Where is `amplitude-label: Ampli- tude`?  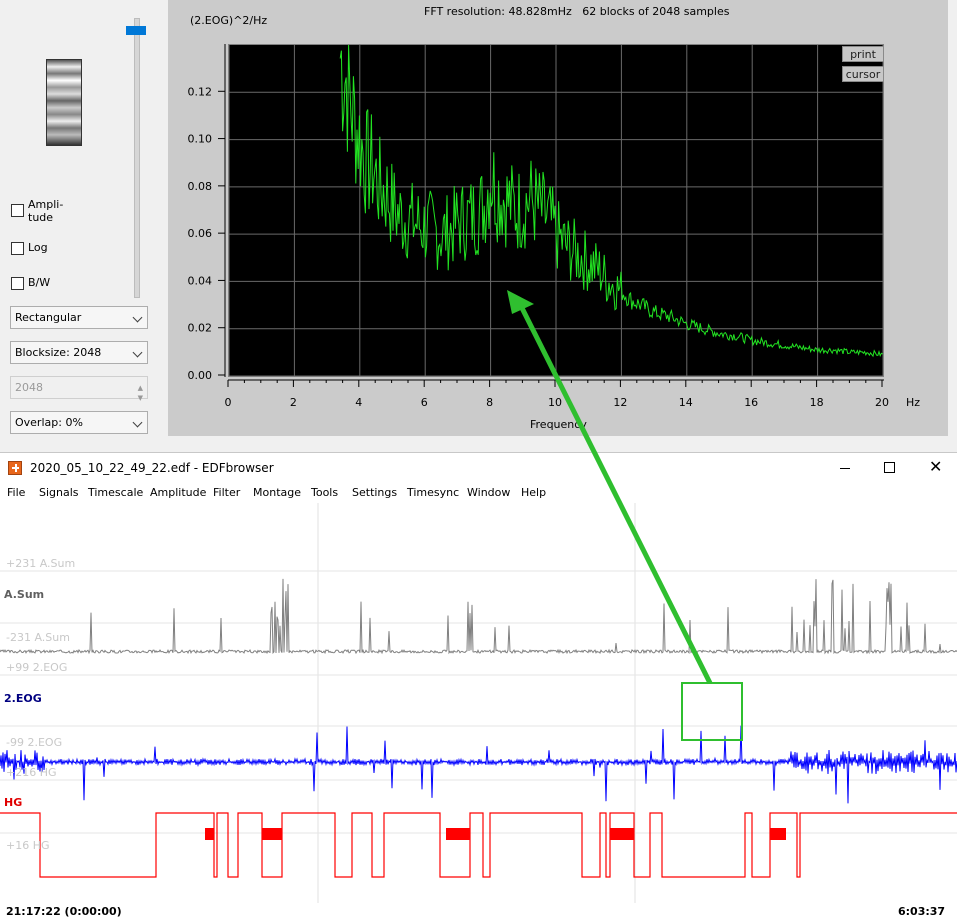 amplitude-label: Ampli- tude is located at coordinates (46, 211).